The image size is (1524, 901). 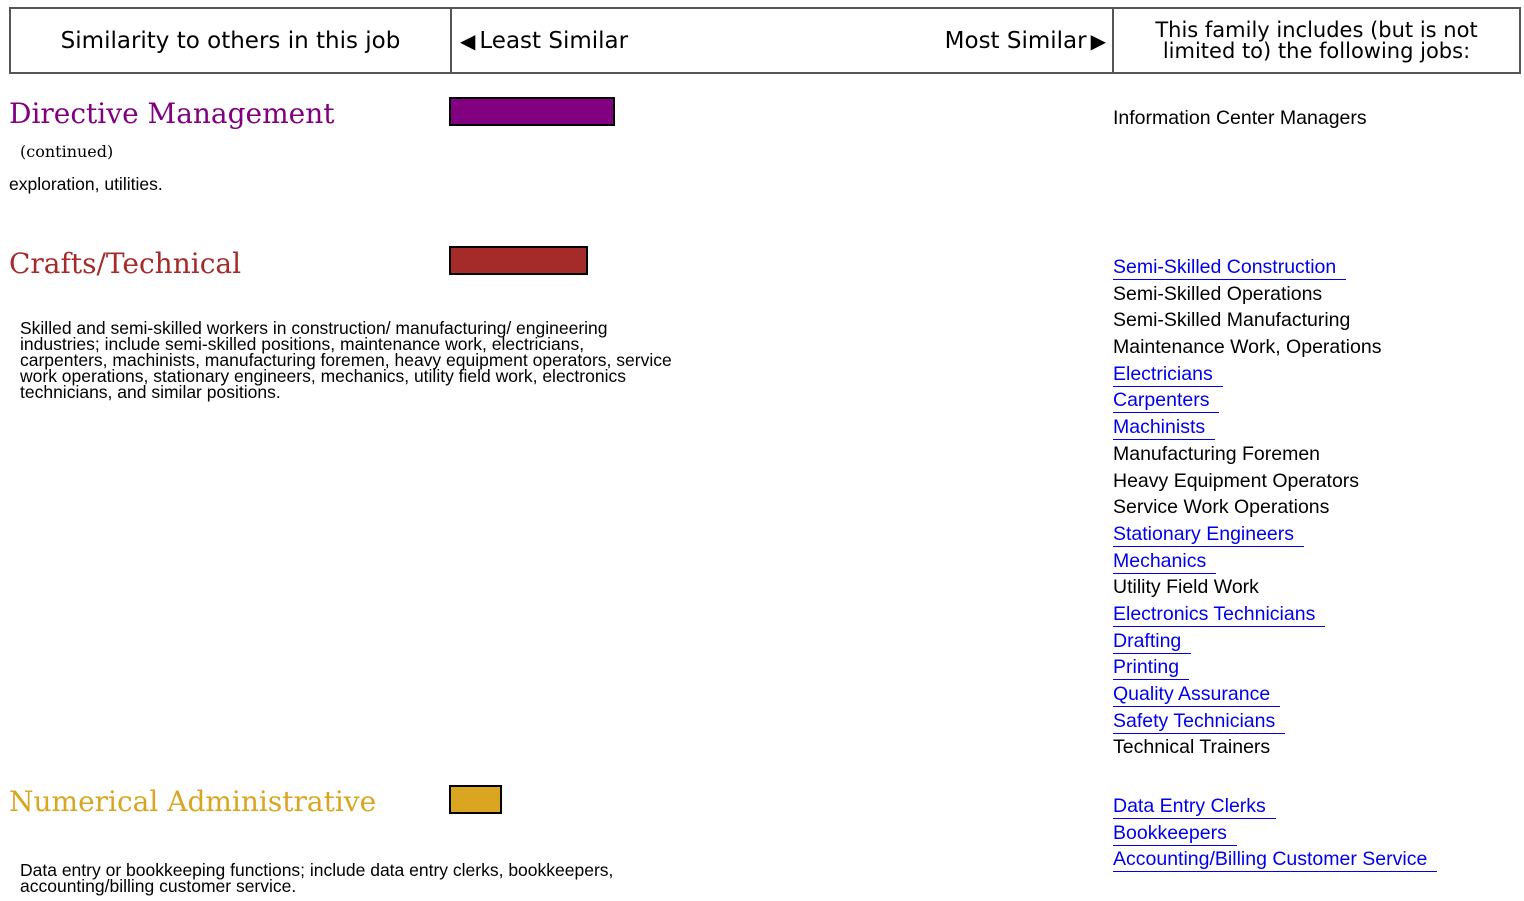 What do you see at coordinates (1175, 833) in the screenshot?
I see `job-link: Bookkeepers` at bounding box center [1175, 833].